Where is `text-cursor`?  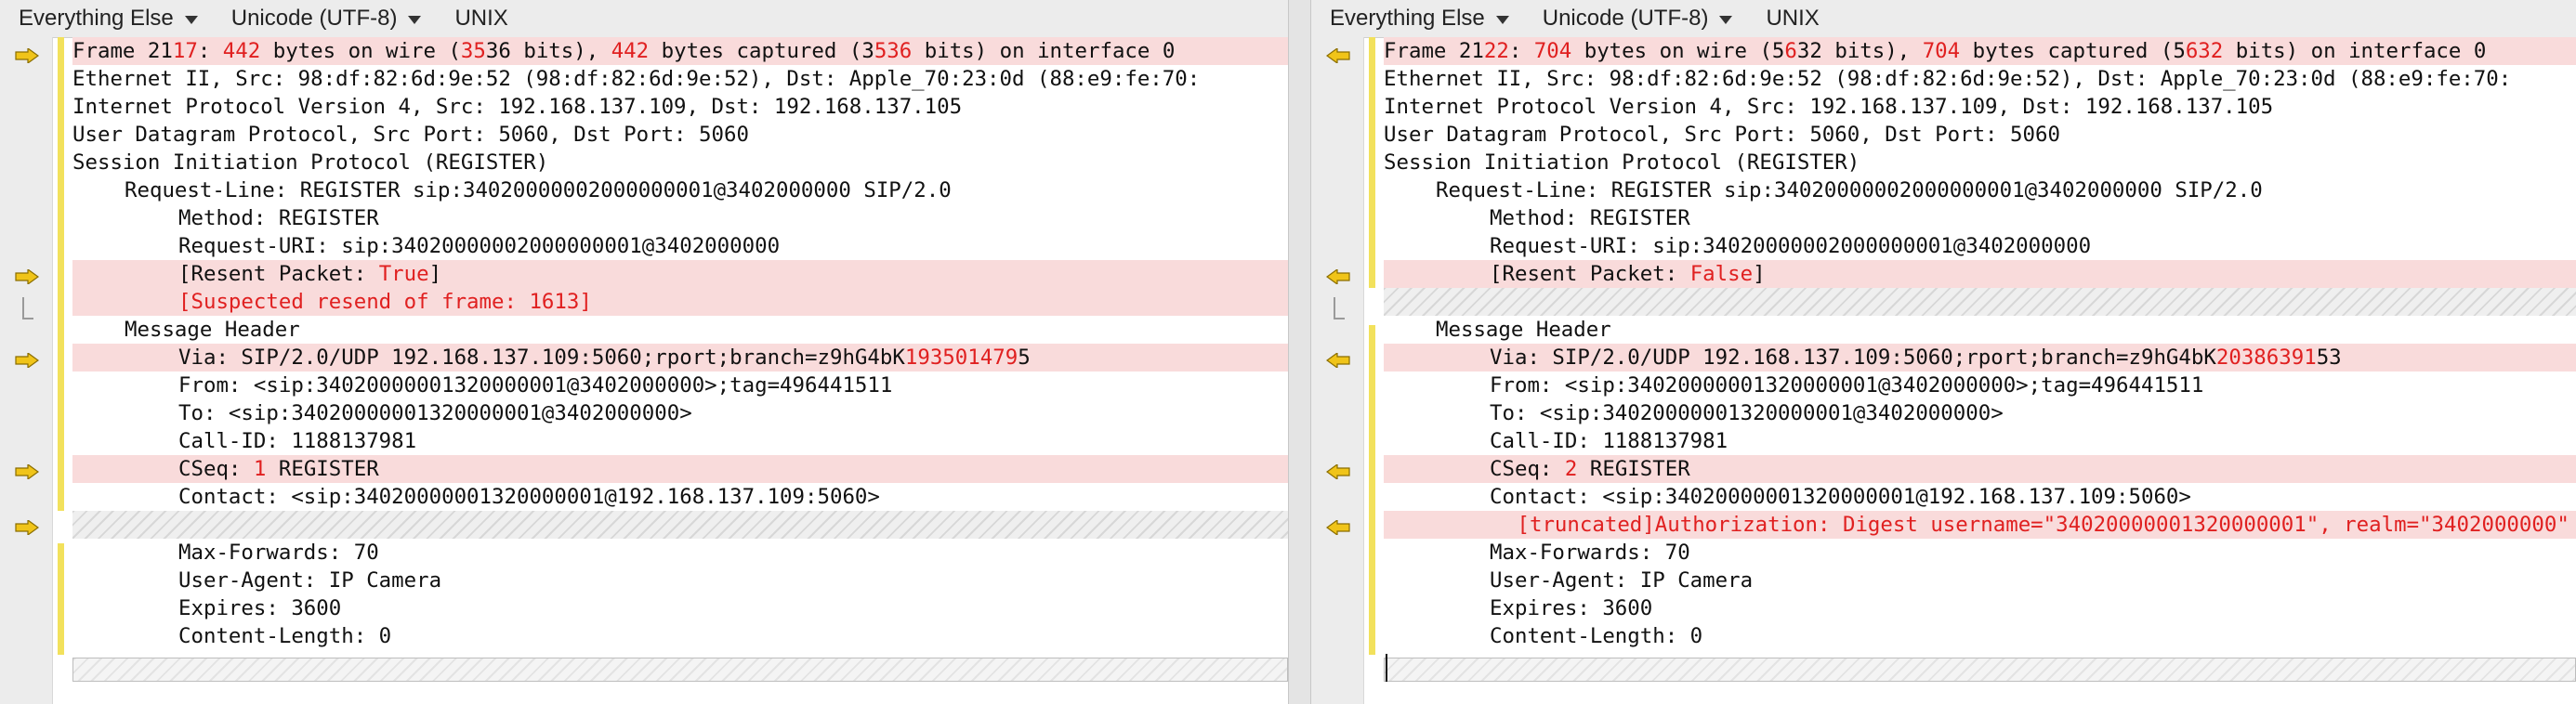 text-cursor is located at coordinates (1386, 668).